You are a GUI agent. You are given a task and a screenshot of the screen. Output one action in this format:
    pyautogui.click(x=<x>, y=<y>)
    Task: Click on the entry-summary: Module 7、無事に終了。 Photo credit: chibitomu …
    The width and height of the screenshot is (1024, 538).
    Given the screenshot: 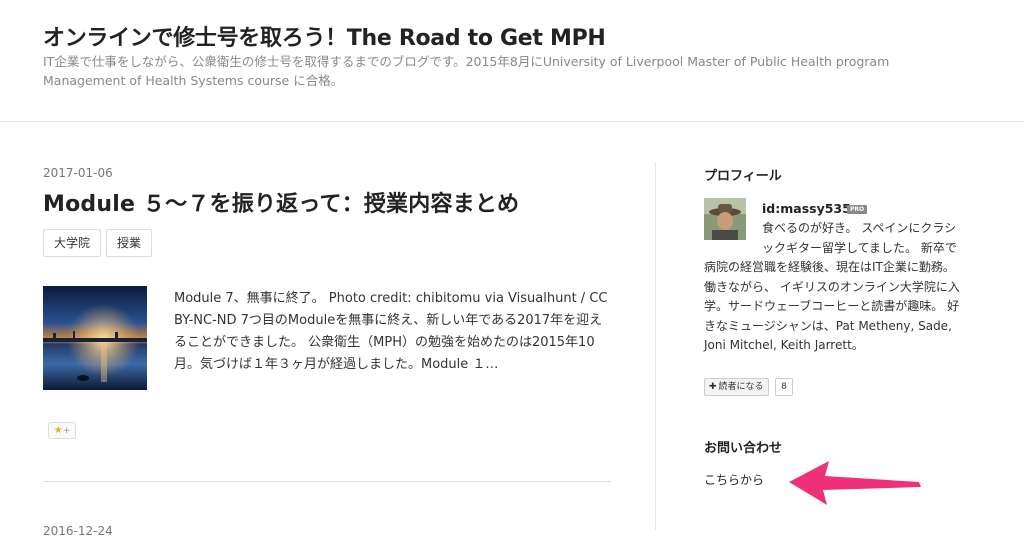 What is the action you would take?
    pyautogui.click(x=391, y=331)
    